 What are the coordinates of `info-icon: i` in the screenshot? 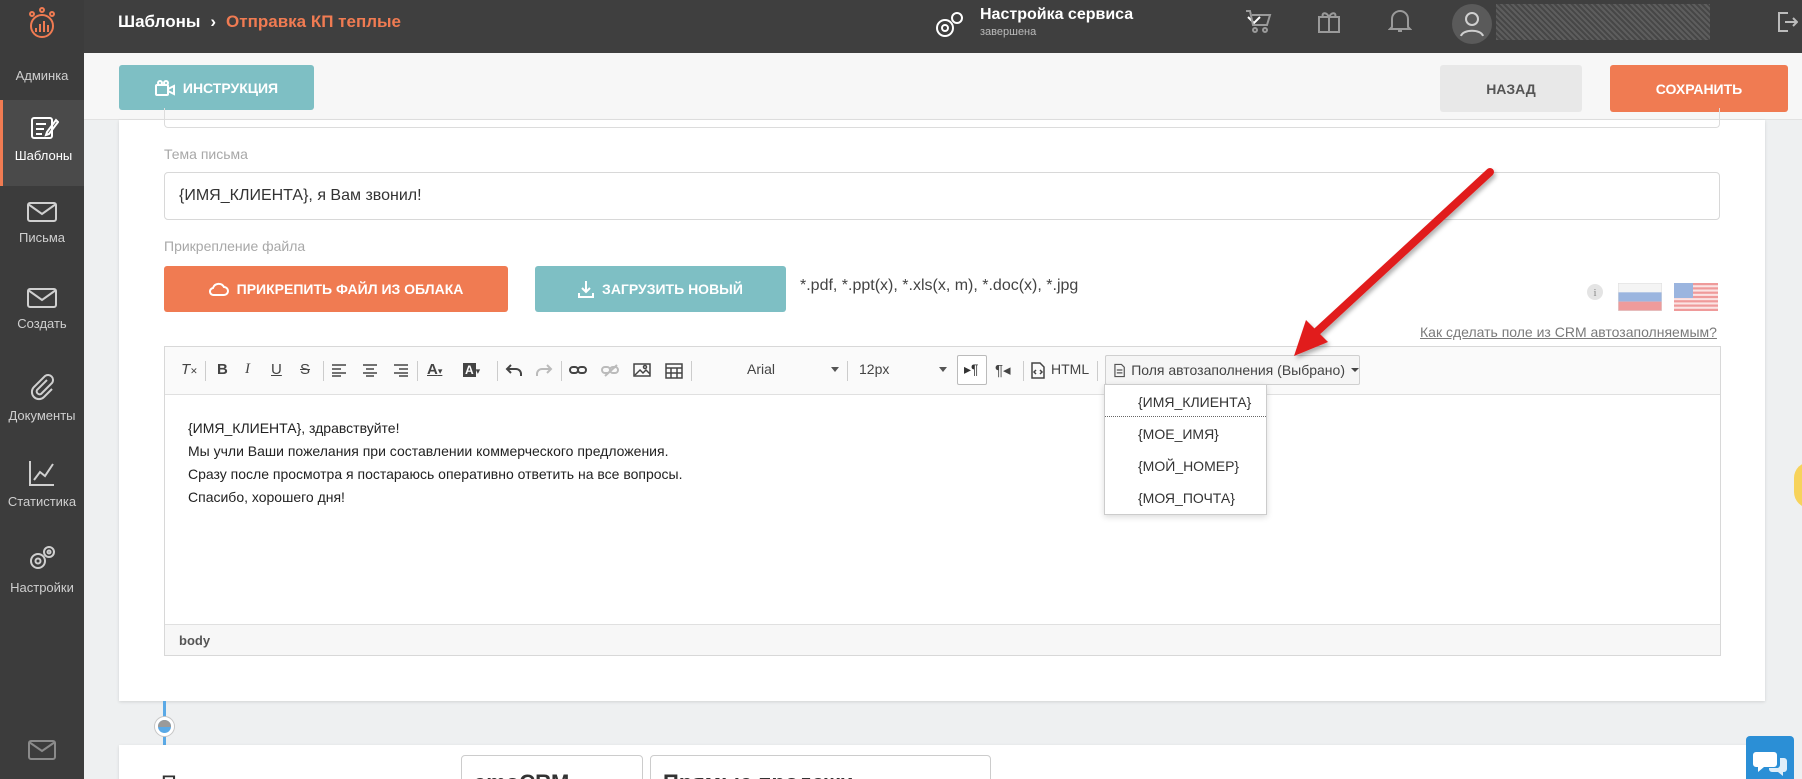 It's located at (1595, 292).